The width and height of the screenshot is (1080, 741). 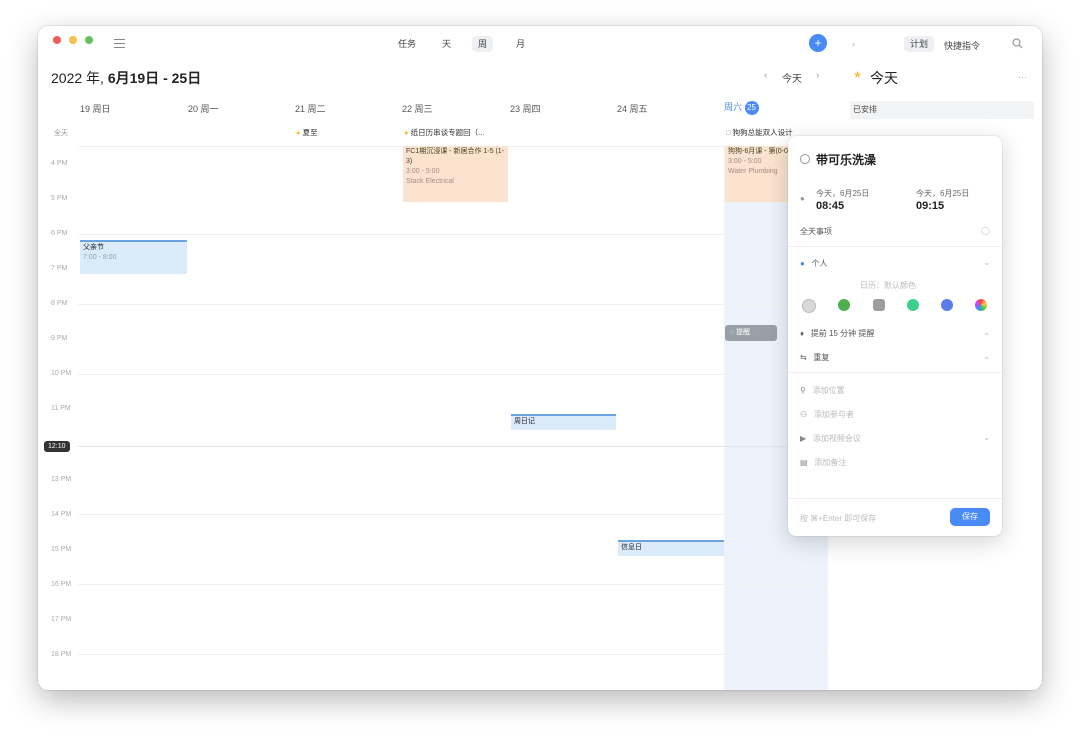 I want to click on shortcuts-button: 快捷指令, so click(x=962, y=45).